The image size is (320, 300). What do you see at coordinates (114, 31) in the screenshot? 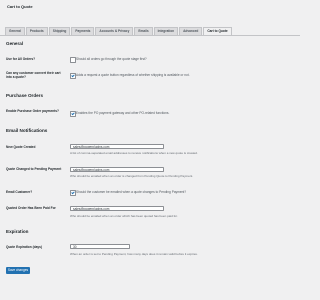
I see `tab-accounts-privacy: Accounts & Privacy` at bounding box center [114, 31].